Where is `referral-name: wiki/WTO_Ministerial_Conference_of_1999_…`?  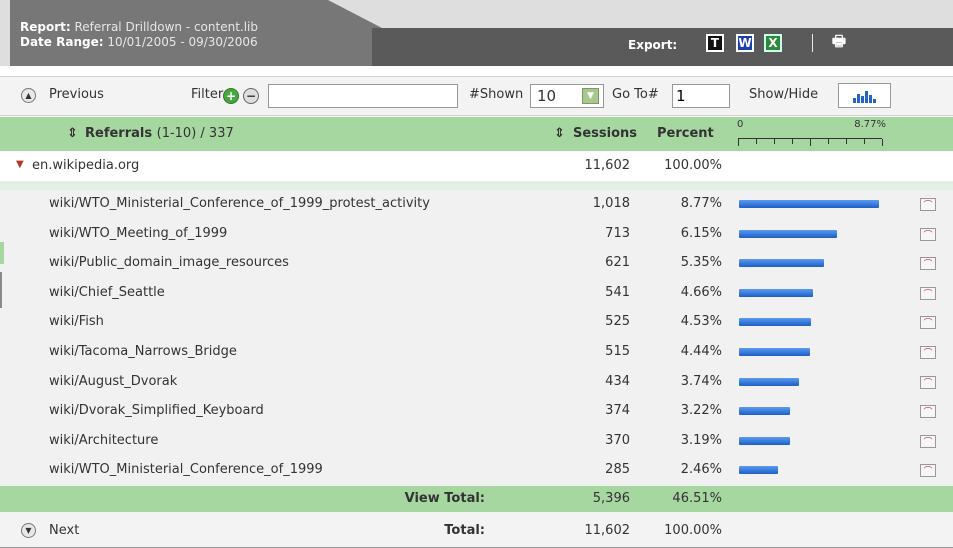
referral-name: wiki/WTO_Ministerial_Conference_of_1999_… is located at coordinates (239, 203).